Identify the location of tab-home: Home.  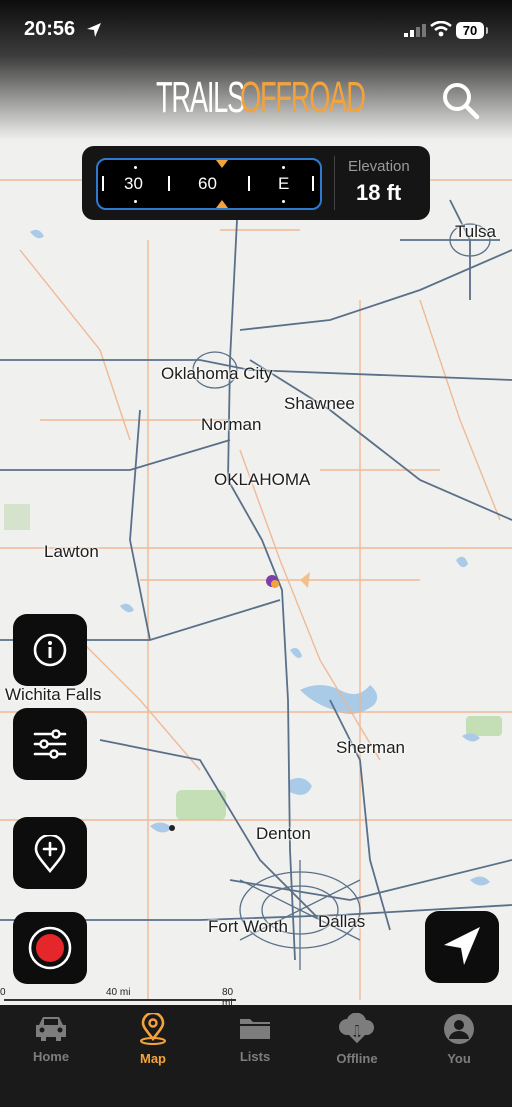
(51, 1040).